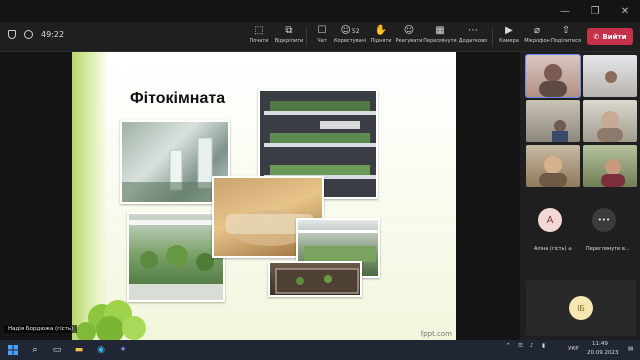  Describe the element at coordinates (603, 353) in the screenshot. I see `clock-date: 20.09.2023` at that location.